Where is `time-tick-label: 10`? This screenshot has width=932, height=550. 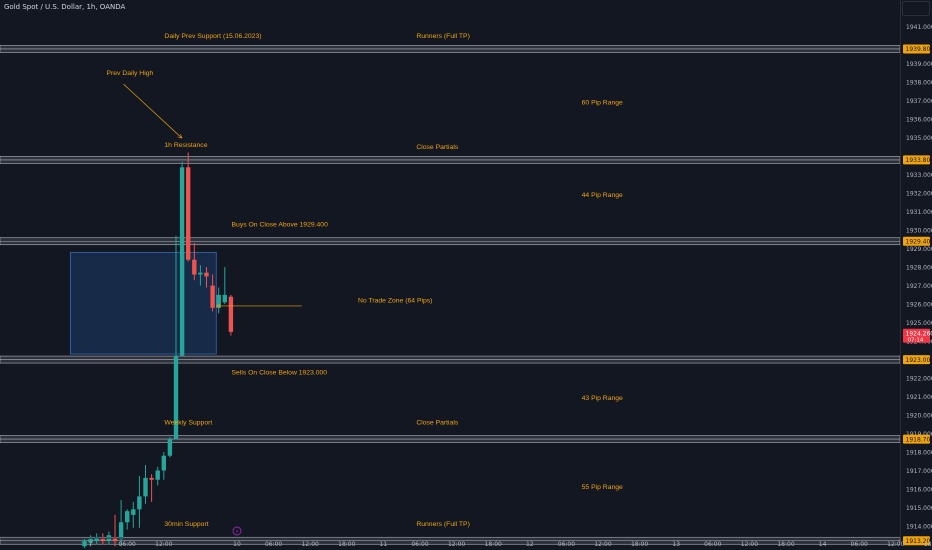
time-tick-label: 10 is located at coordinates (237, 544).